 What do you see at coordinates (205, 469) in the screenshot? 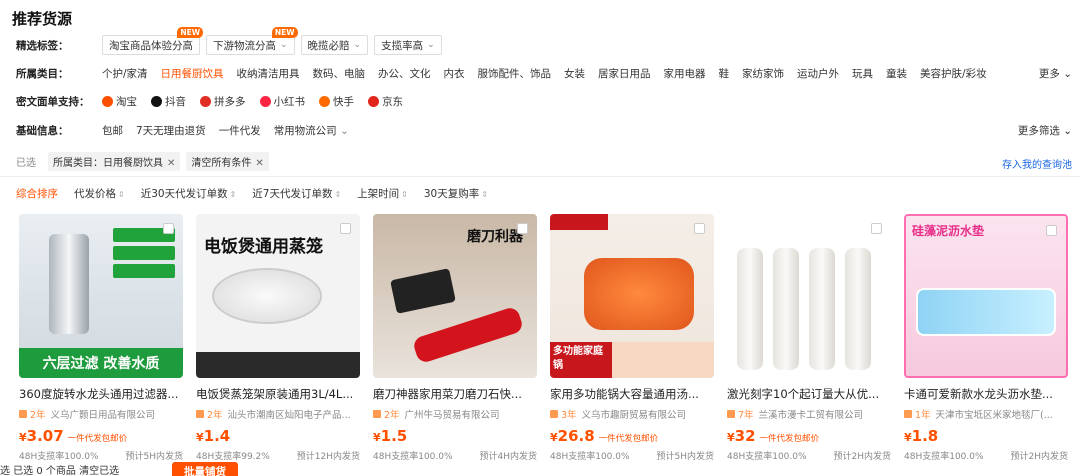
I see `bulk-list-button: 批量铺货` at bounding box center [205, 469].